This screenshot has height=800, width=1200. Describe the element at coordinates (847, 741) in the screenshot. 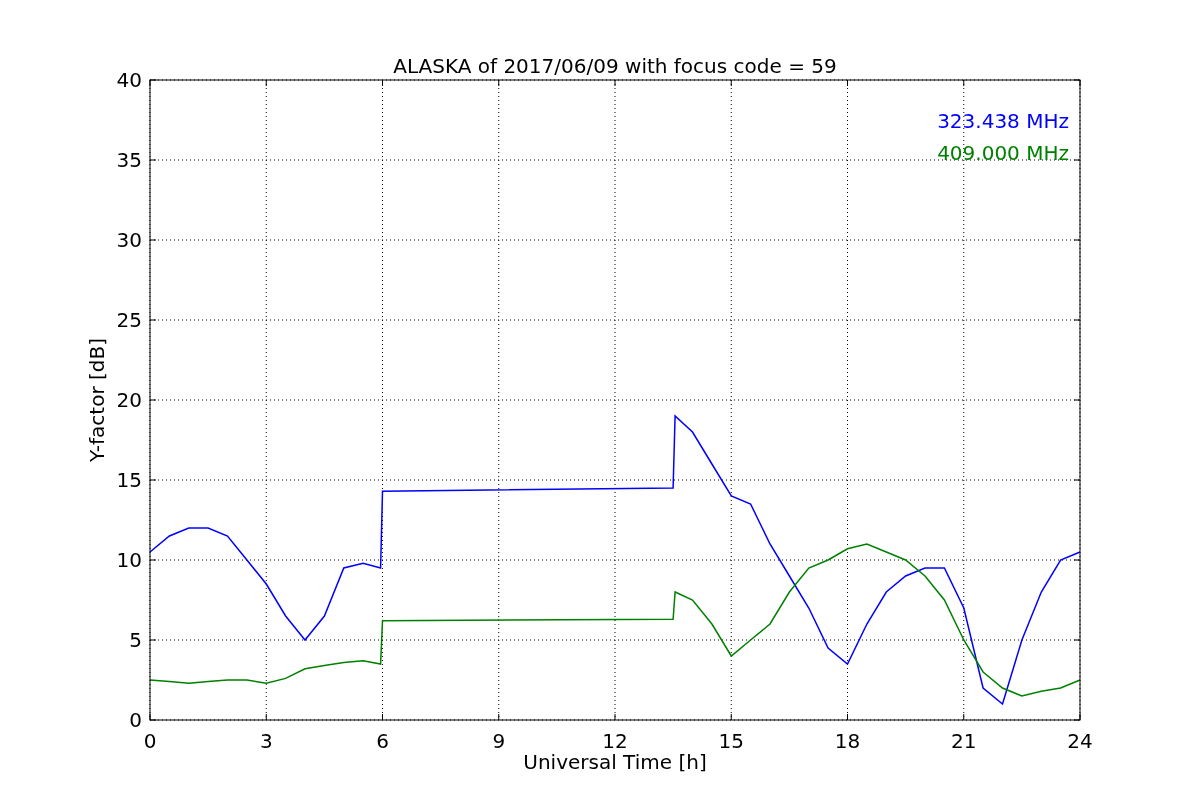

I see `x-tick-label: 18` at that location.